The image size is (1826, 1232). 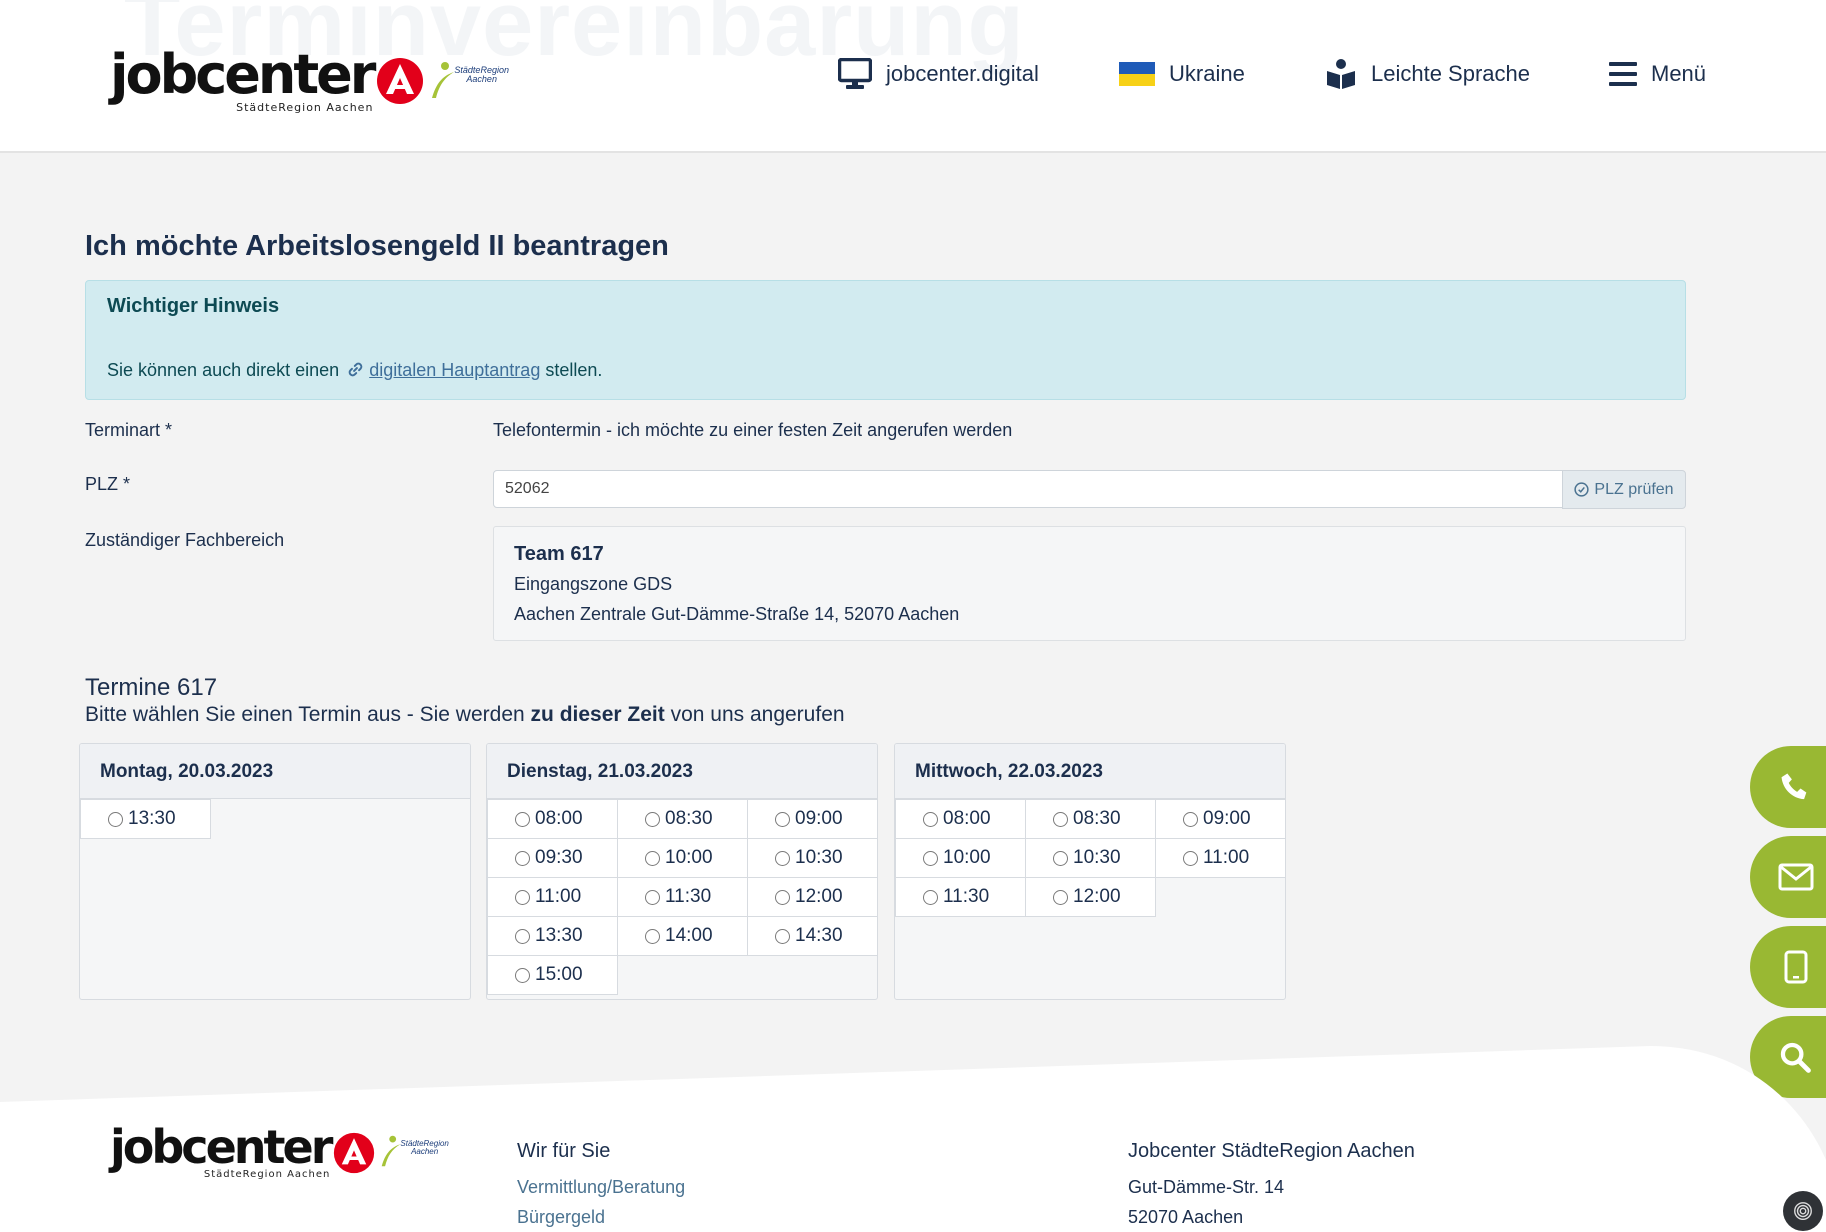 I want to click on phone-button, so click(x=1788, y=787).